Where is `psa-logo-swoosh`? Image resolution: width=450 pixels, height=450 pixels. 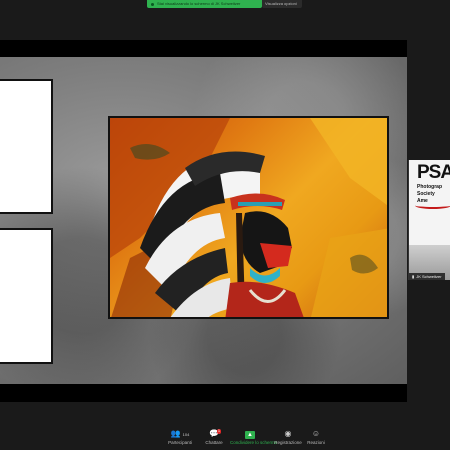 psa-logo-swoosh is located at coordinates (432, 205).